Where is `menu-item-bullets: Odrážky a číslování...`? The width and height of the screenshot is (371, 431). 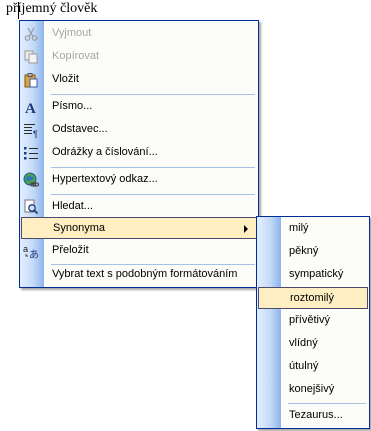
menu-item-bullets: Odrážky a číslování... is located at coordinates (139, 153).